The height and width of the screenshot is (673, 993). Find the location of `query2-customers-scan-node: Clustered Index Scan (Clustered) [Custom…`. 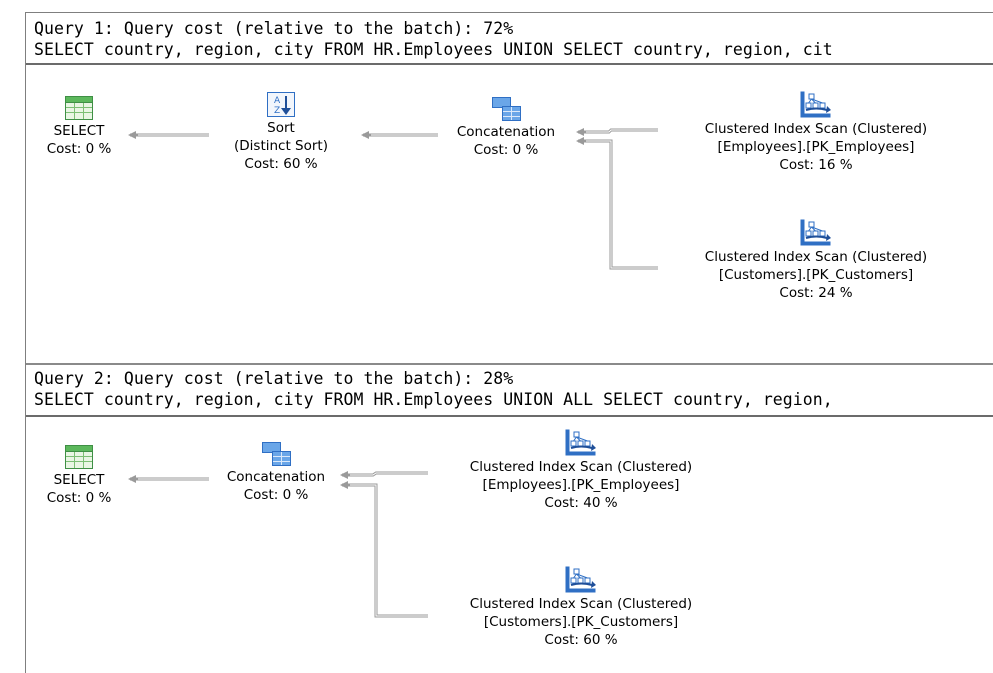

query2-customers-scan-node: Clustered Index Scan (Clustered) [Custom… is located at coordinates (581, 607).